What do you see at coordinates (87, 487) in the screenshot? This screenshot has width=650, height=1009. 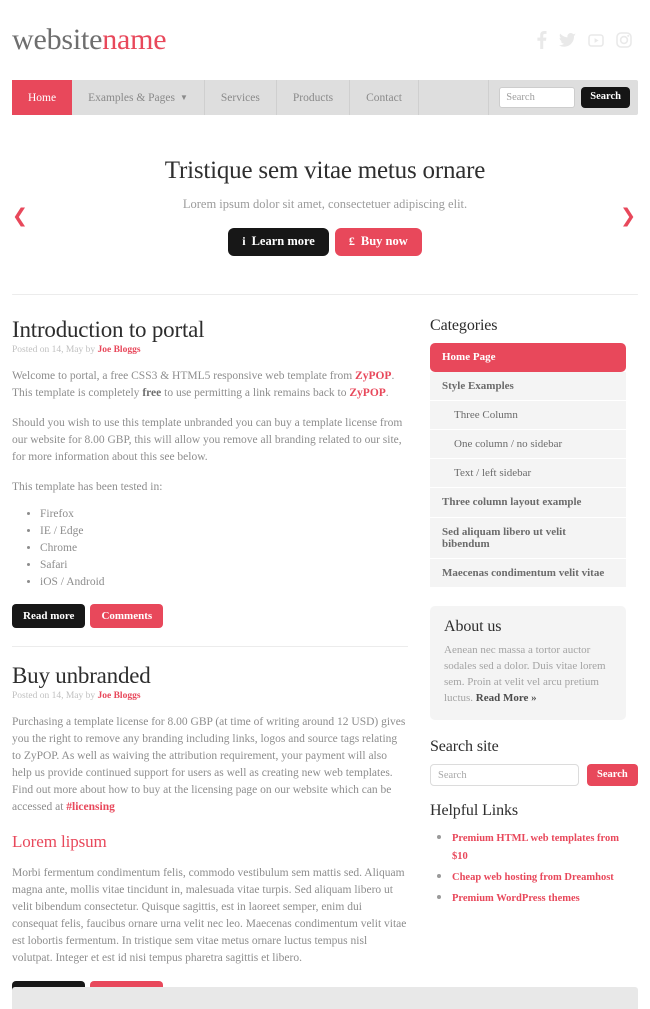 I see `article-paragraph-3: This template has been tested in:` at bounding box center [87, 487].